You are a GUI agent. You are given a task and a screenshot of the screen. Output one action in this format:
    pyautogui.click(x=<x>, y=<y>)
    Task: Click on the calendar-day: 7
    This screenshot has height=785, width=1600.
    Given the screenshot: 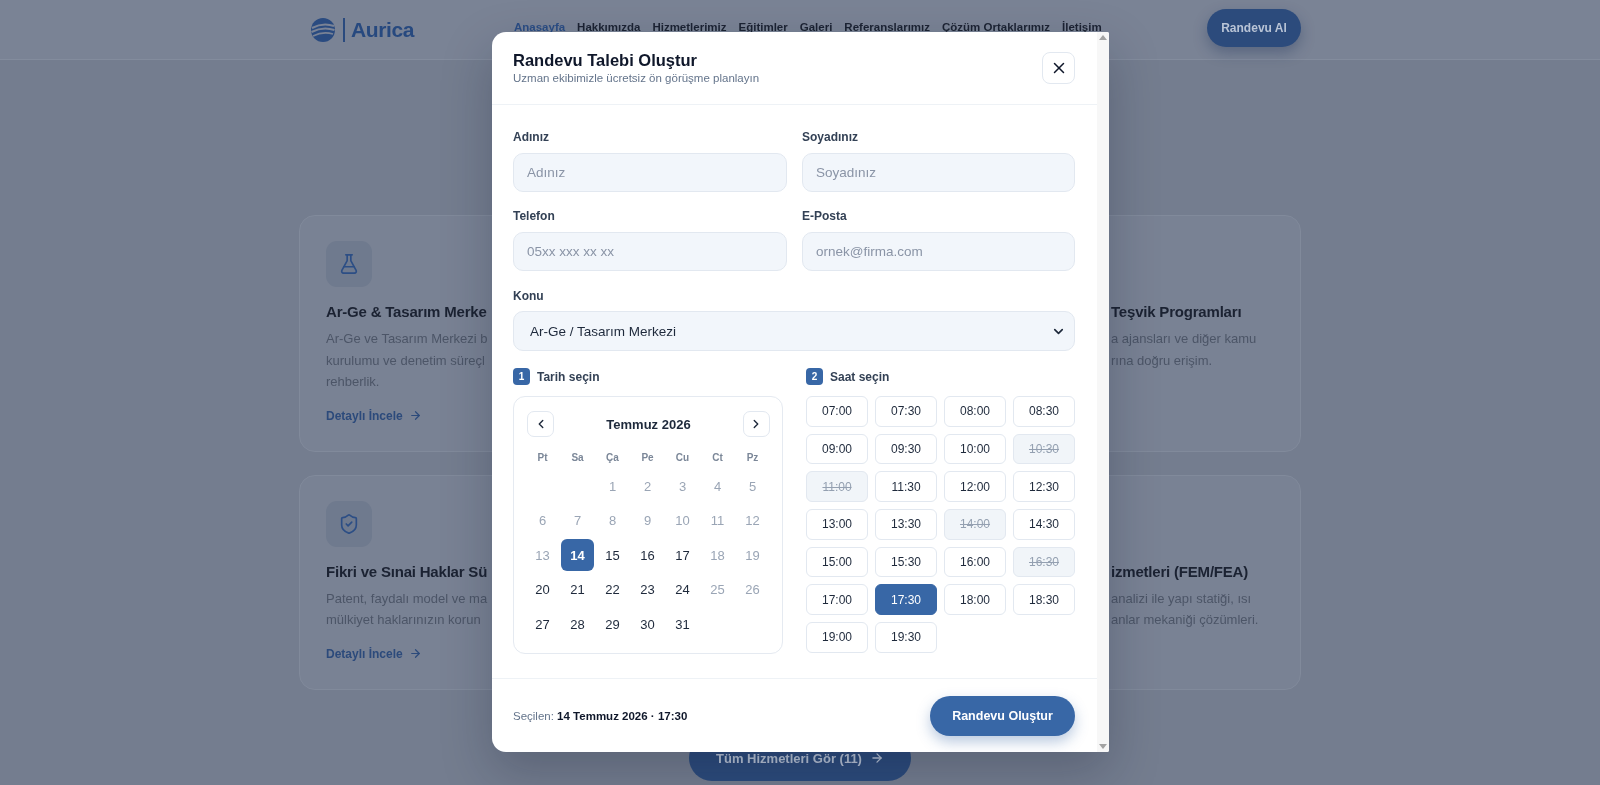 What is the action you would take?
    pyautogui.click(x=577, y=520)
    